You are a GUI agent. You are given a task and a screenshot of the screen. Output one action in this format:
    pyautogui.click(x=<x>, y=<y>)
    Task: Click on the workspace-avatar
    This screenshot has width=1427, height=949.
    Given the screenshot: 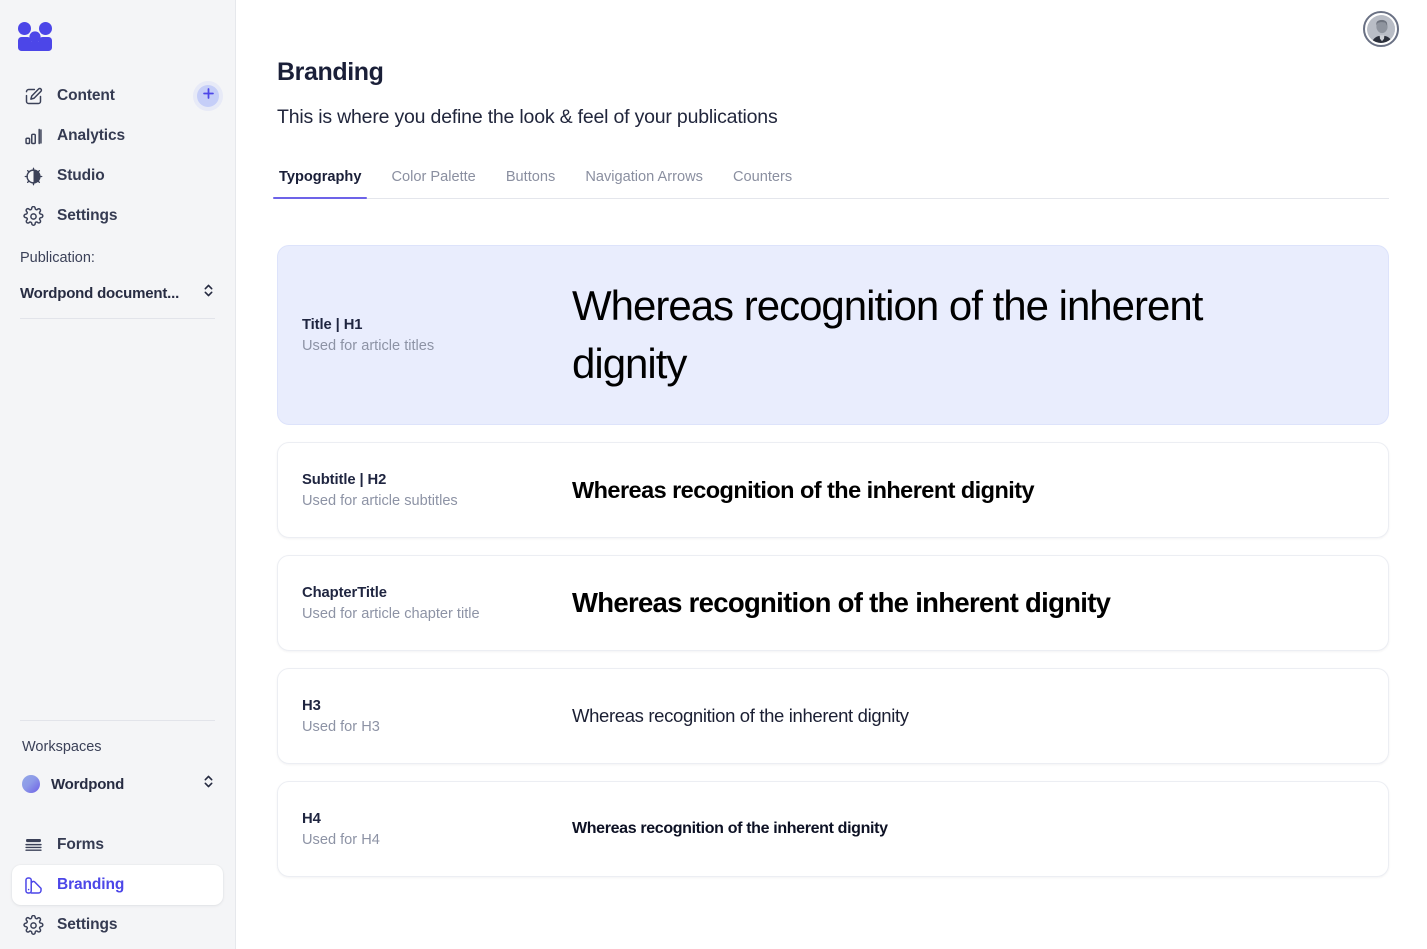 What is the action you would take?
    pyautogui.click(x=31, y=784)
    